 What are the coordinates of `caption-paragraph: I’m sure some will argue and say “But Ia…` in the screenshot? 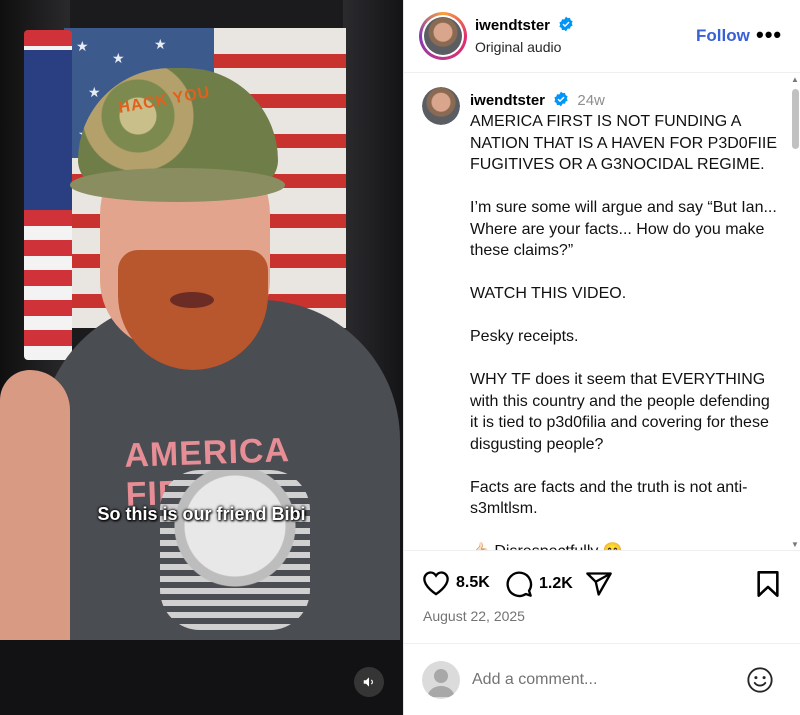 It's located at (623, 229).